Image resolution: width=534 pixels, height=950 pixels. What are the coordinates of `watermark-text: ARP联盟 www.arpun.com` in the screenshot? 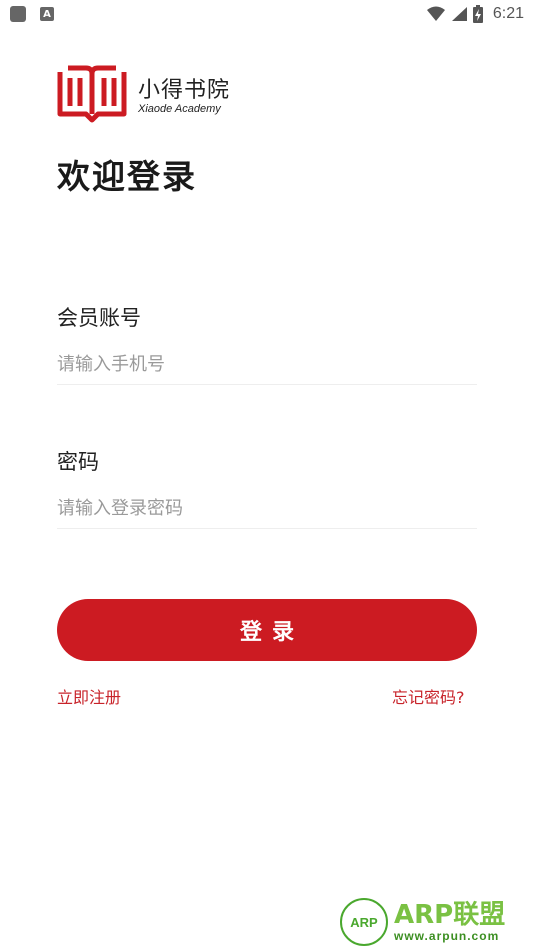 It's located at (449, 922).